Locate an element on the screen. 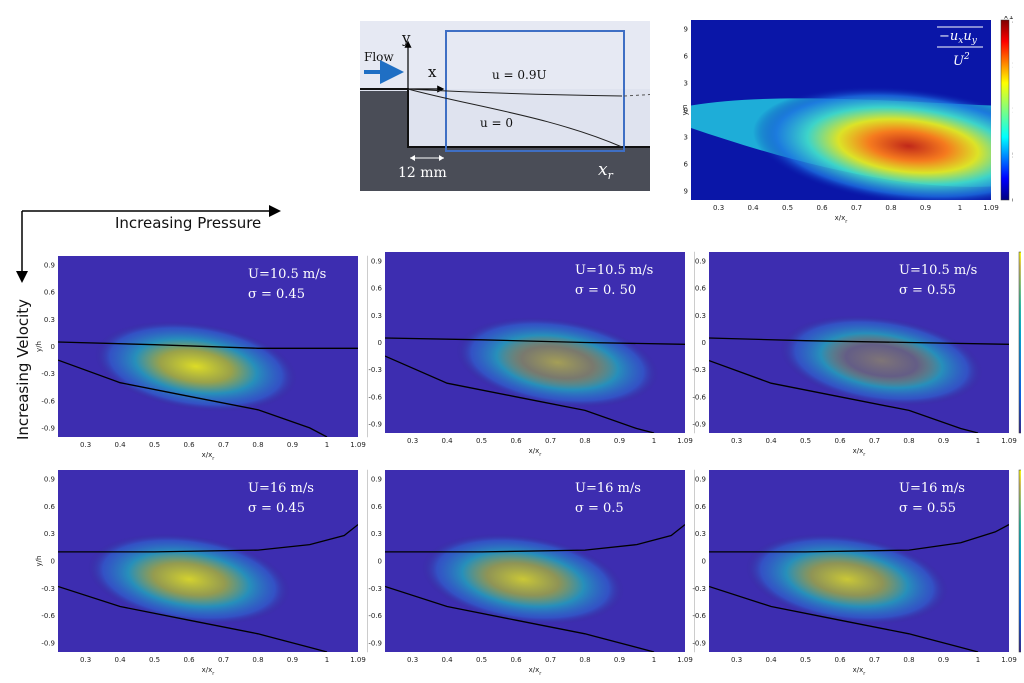 This screenshot has width=1024, height=683. colorbar-tick: 5 is located at coordinates (1012, 156).